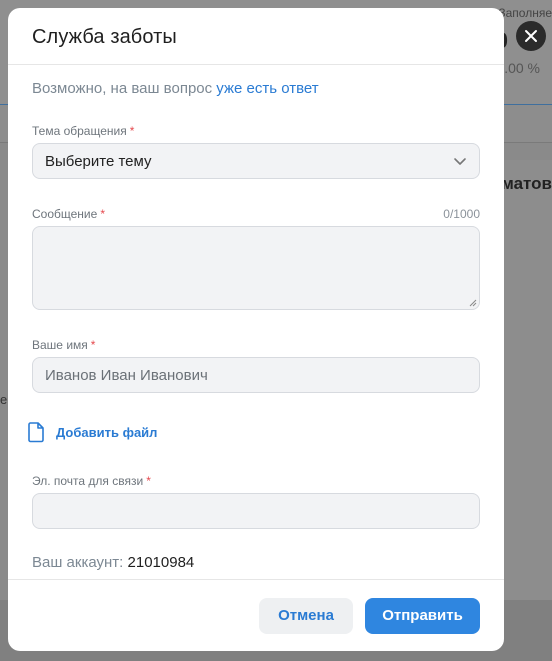 This screenshot has height=661, width=552. What do you see at coordinates (256, 161) in the screenshot?
I see `topic-select: Выберите тему` at bounding box center [256, 161].